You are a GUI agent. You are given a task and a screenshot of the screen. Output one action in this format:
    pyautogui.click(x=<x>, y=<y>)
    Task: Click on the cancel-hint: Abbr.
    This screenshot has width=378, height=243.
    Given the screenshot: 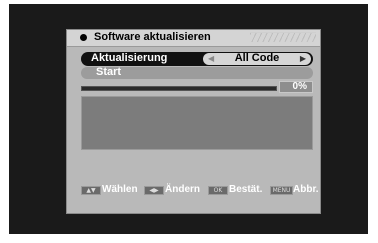 What is the action you would take?
    pyautogui.click(x=306, y=189)
    